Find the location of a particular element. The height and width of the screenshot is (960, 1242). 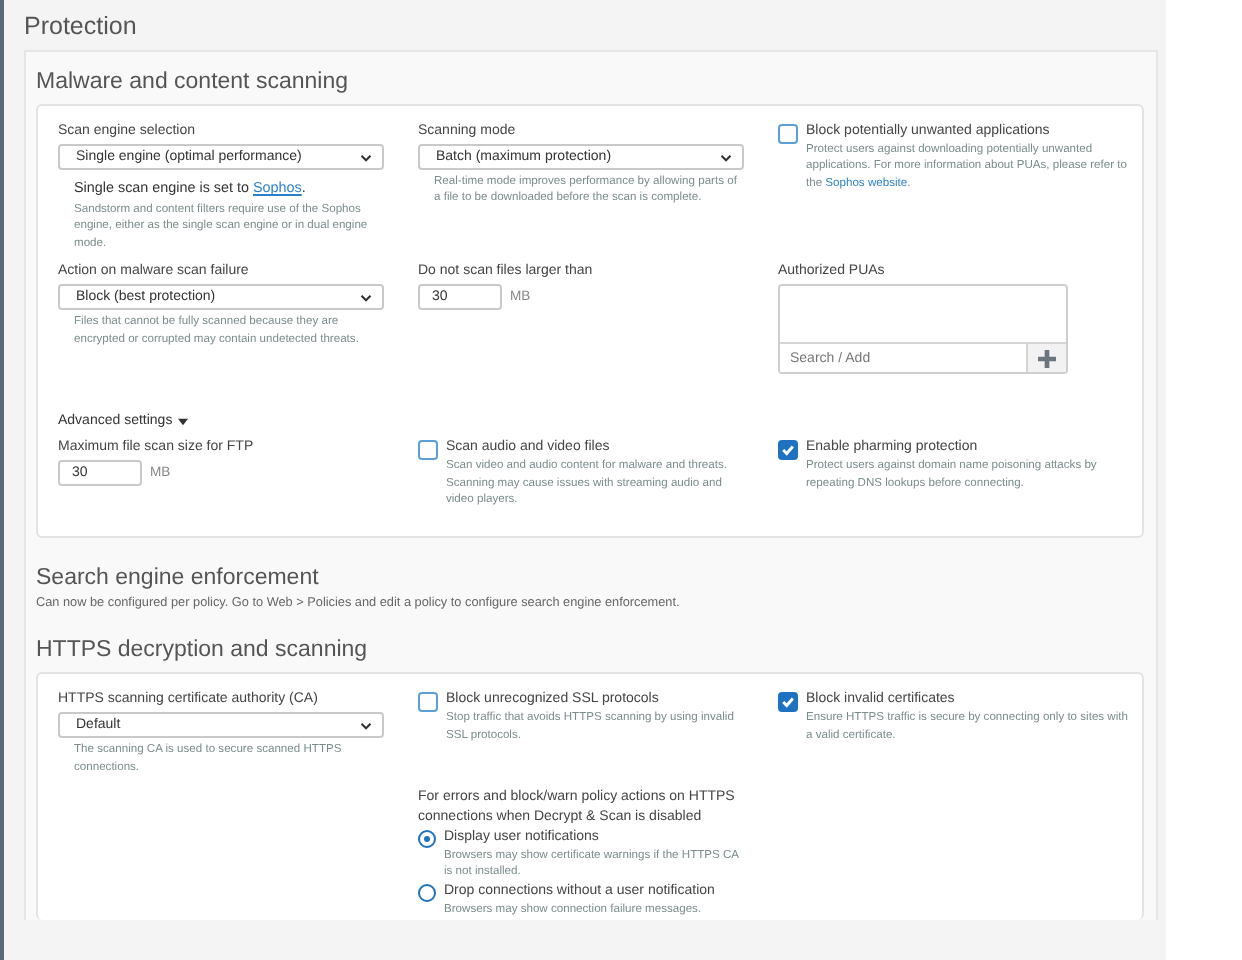

section-title: Search engine enforcement is located at coordinates (178, 578).